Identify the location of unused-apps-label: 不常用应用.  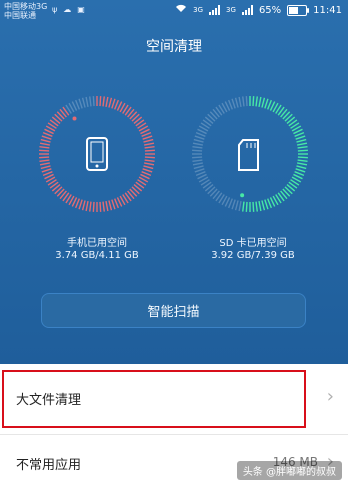
(49, 465).